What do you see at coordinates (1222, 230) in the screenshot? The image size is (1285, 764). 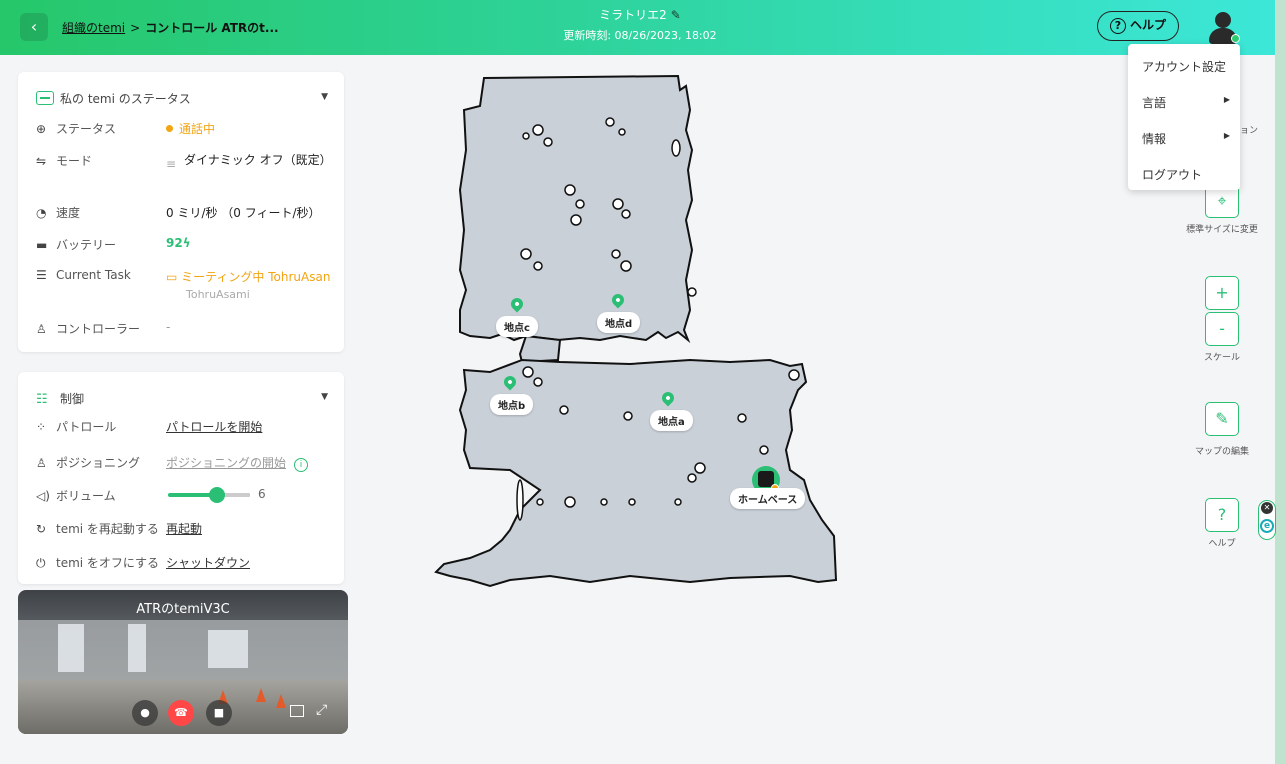 I see `reset-size-label: 標準サイズに変更` at bounding box center [1222, 230].